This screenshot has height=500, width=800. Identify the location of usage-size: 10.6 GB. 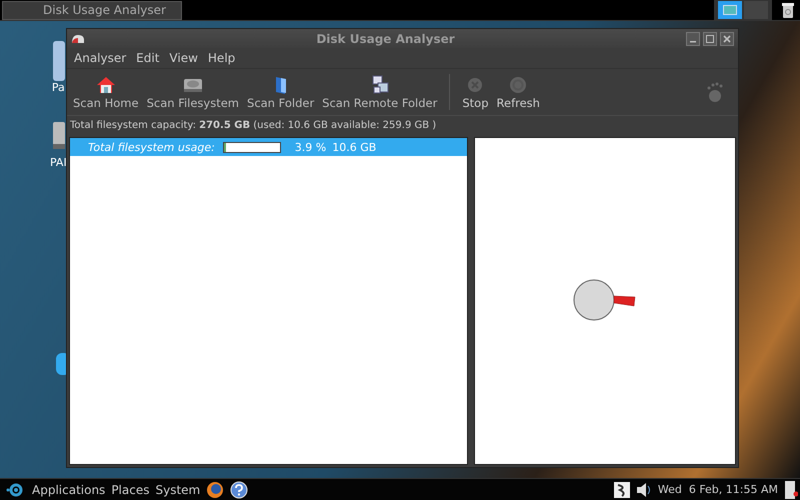
(354, 147).